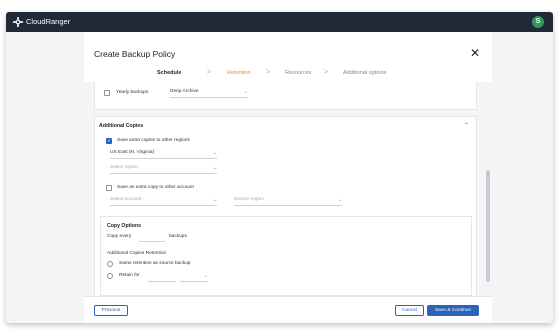  Describe the element at coordinates (111, 310) in the screenshot. I see `previous-button: Previous` at that location.